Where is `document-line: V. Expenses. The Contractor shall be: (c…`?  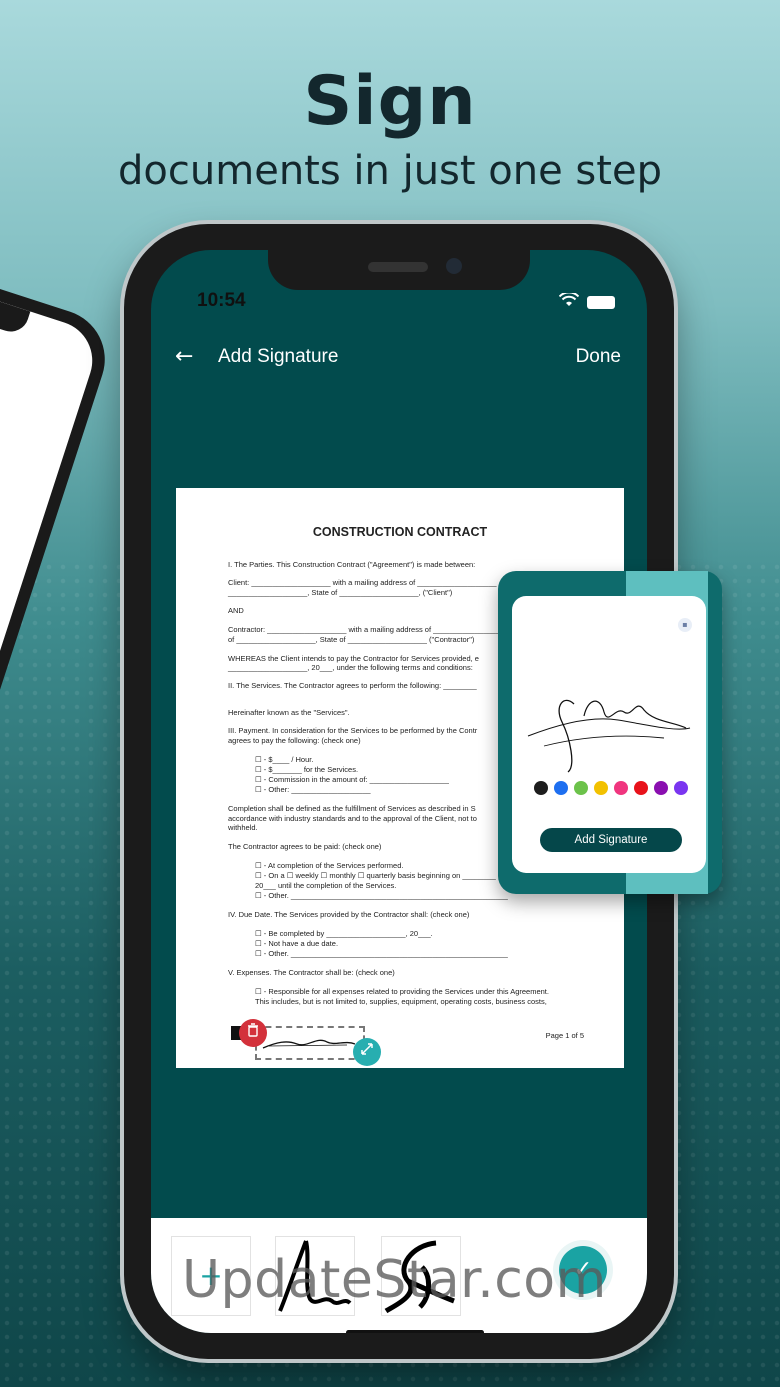
document-line: V. Expenses. The Contractor shall be: (c… is located at coordinates (311, 972).